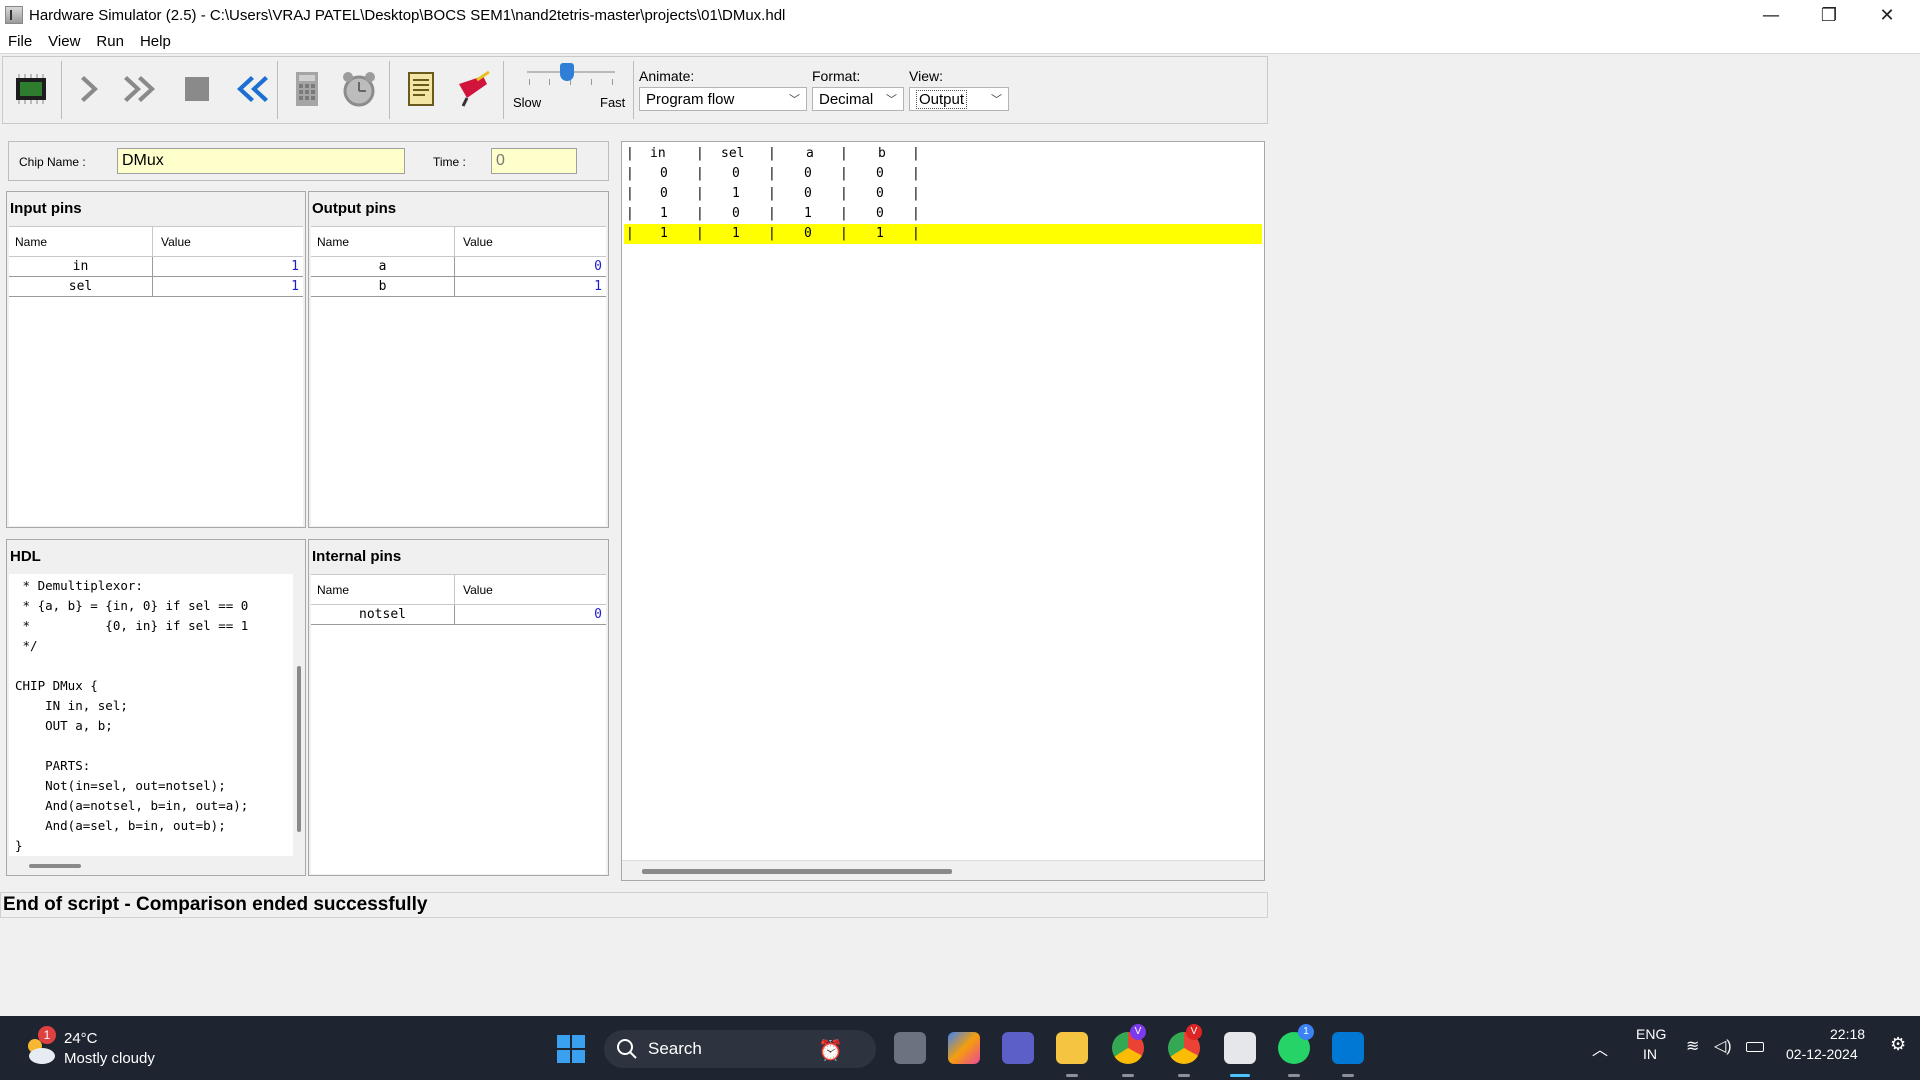 This screenshot has width=1920, height=1080. I want to click on battery-icon, so click(1755, 1047).